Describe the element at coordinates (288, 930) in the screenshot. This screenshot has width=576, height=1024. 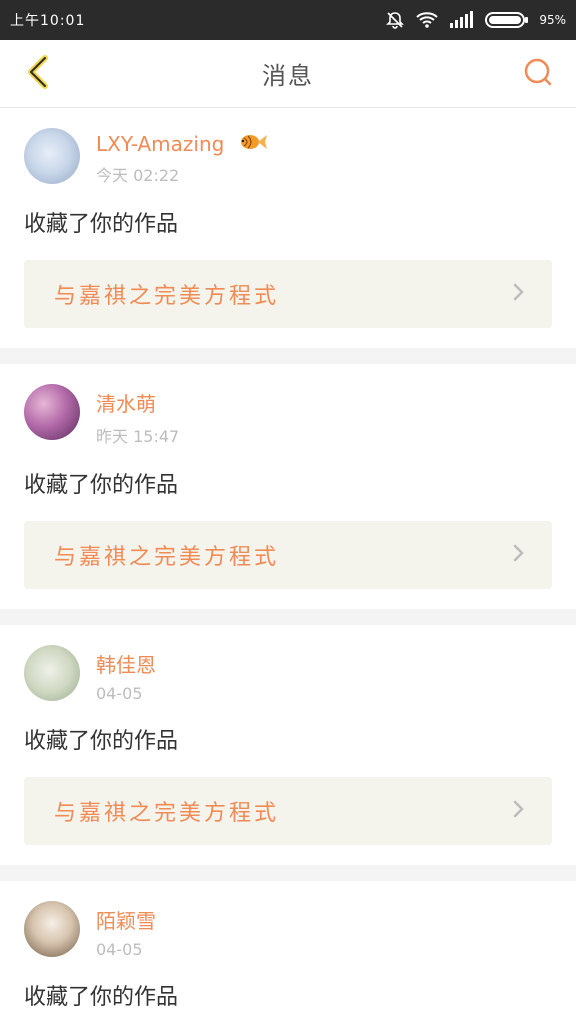
I see `message-header: 陌颖雪 04-05` at that location.